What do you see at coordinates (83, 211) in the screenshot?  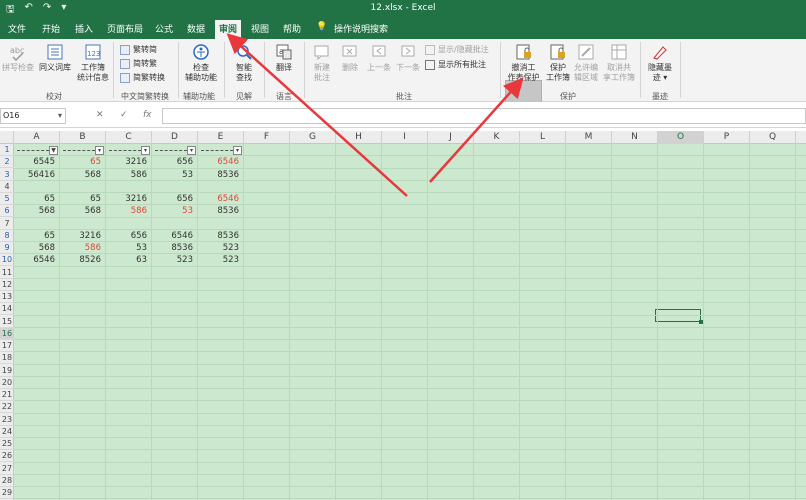 I see `cell-B6: 568` at bounding box center [83, 211].